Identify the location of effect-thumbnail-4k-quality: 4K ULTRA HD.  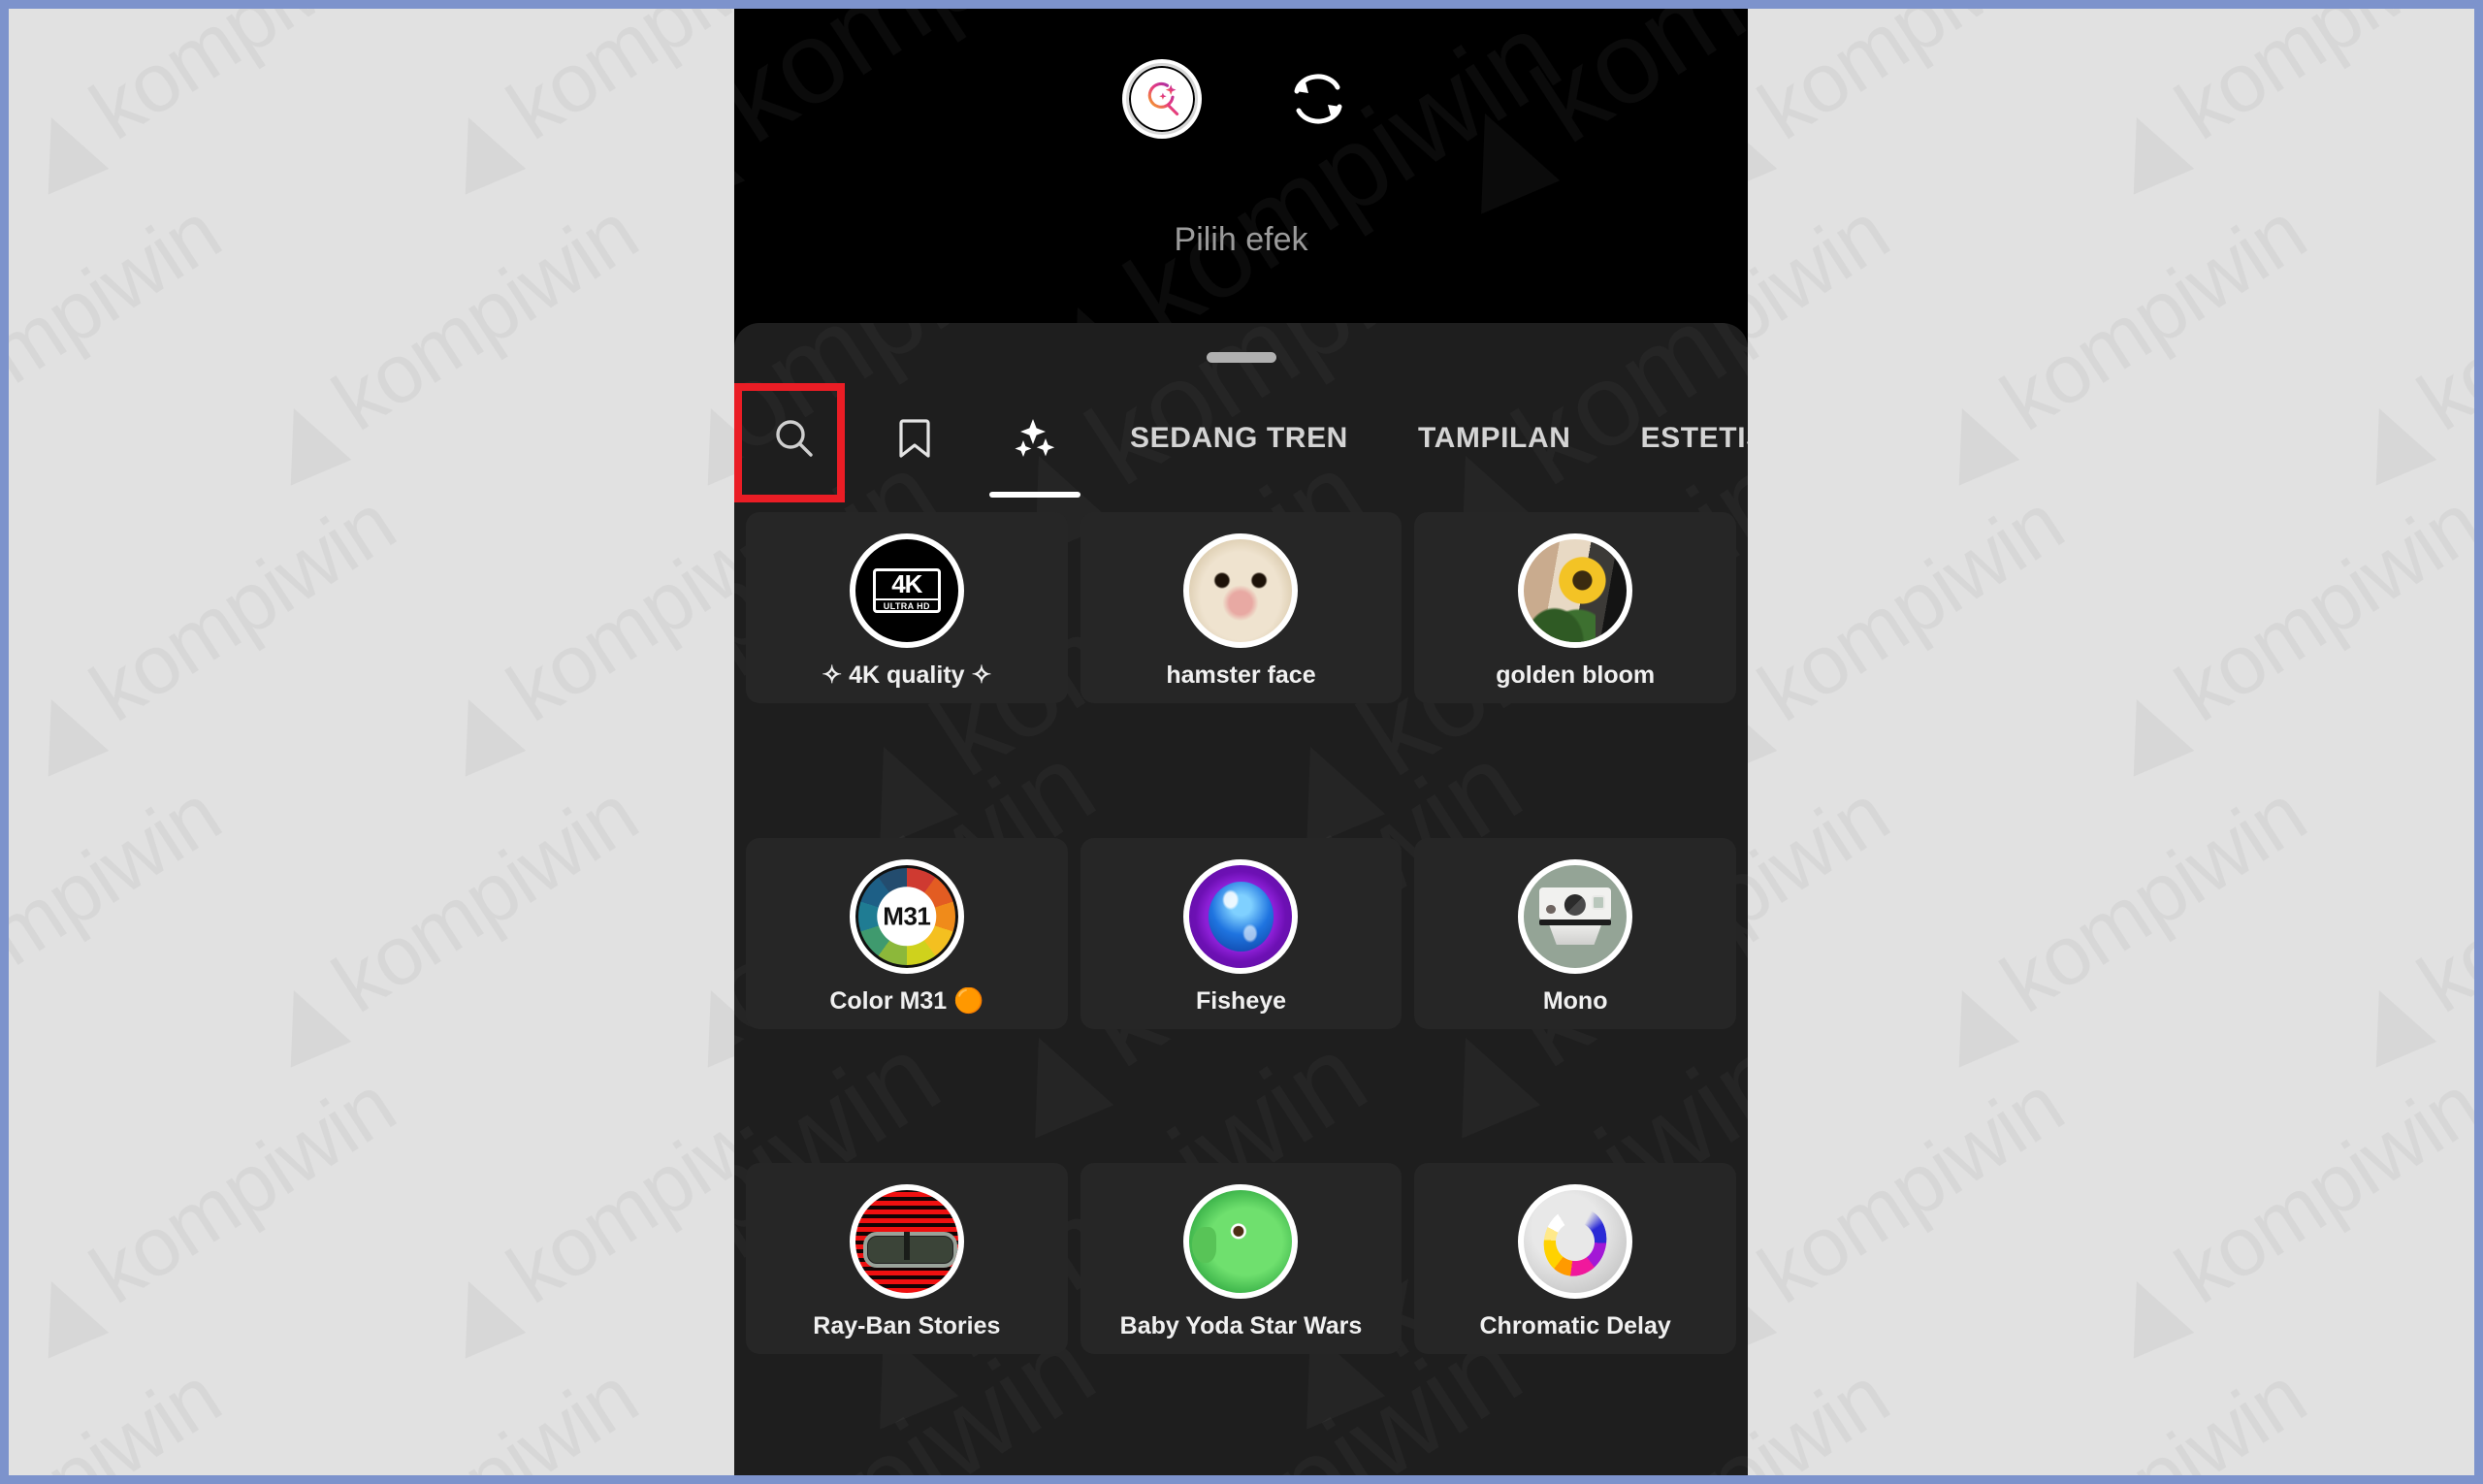
(907, 591).